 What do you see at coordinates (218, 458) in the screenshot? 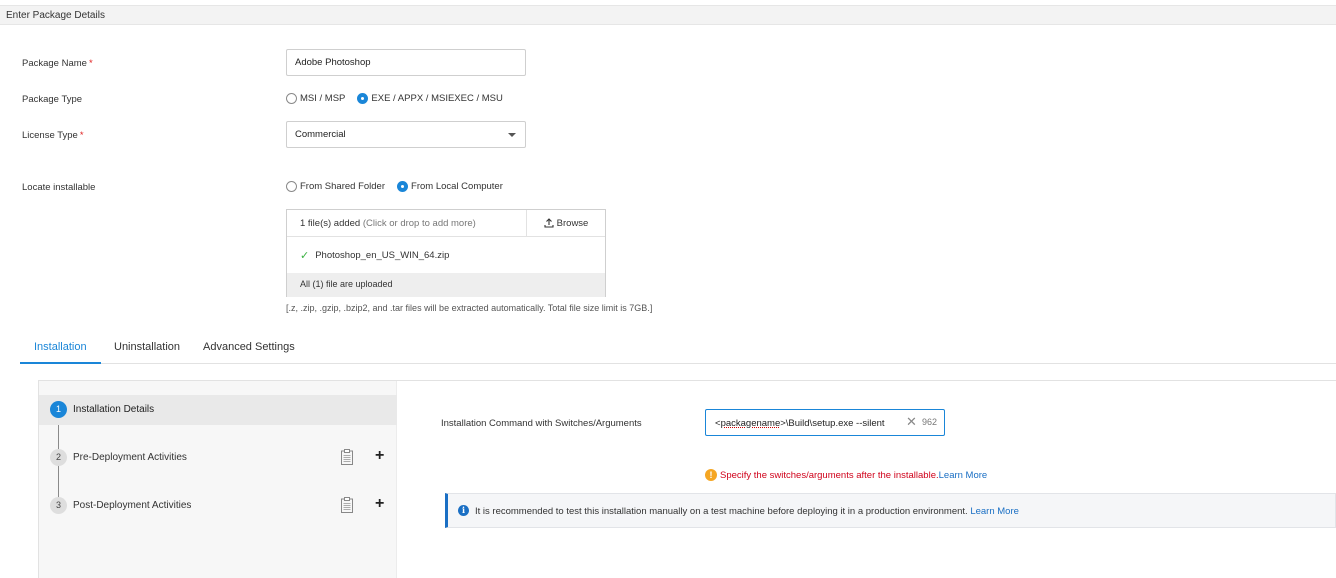
I see `step-pre-deployment: 2 Pre-Deployment Activities +` at bounding box center [218, 458].